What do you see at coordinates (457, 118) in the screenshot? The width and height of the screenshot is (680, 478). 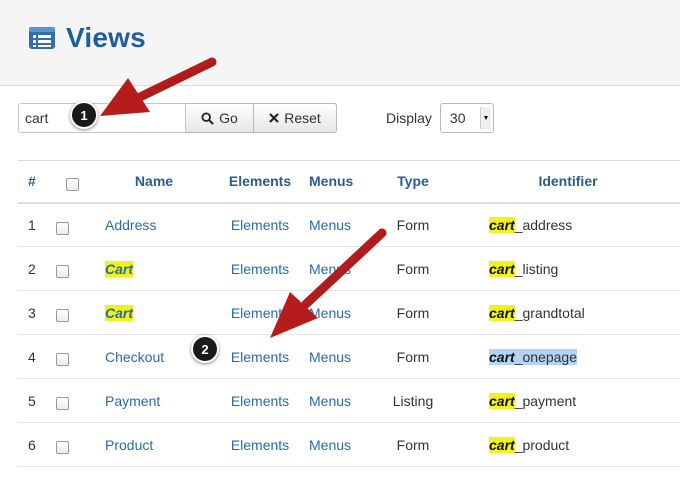 I see `display-value: 30` at bounding box center [457, 118].